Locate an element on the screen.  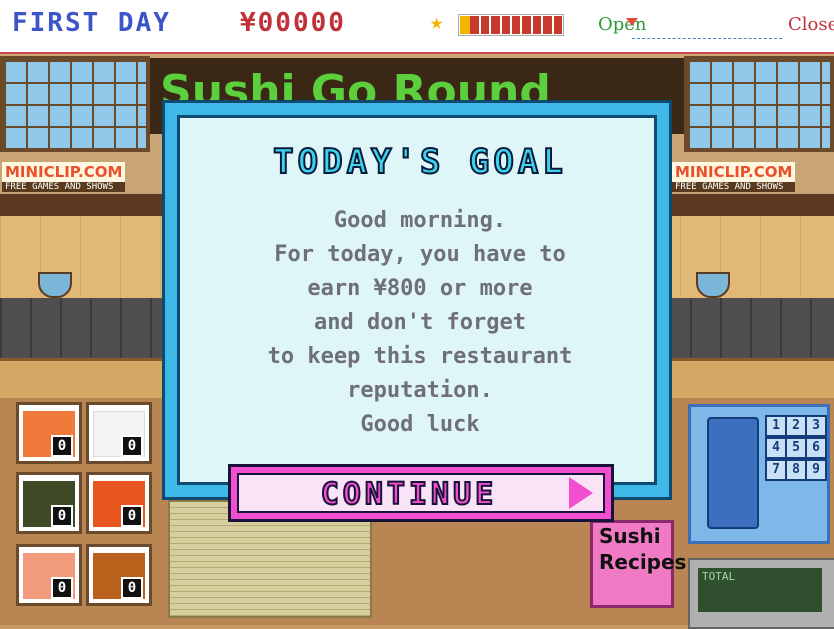
message-line: and don't forget is located at coordinates (420, 322).